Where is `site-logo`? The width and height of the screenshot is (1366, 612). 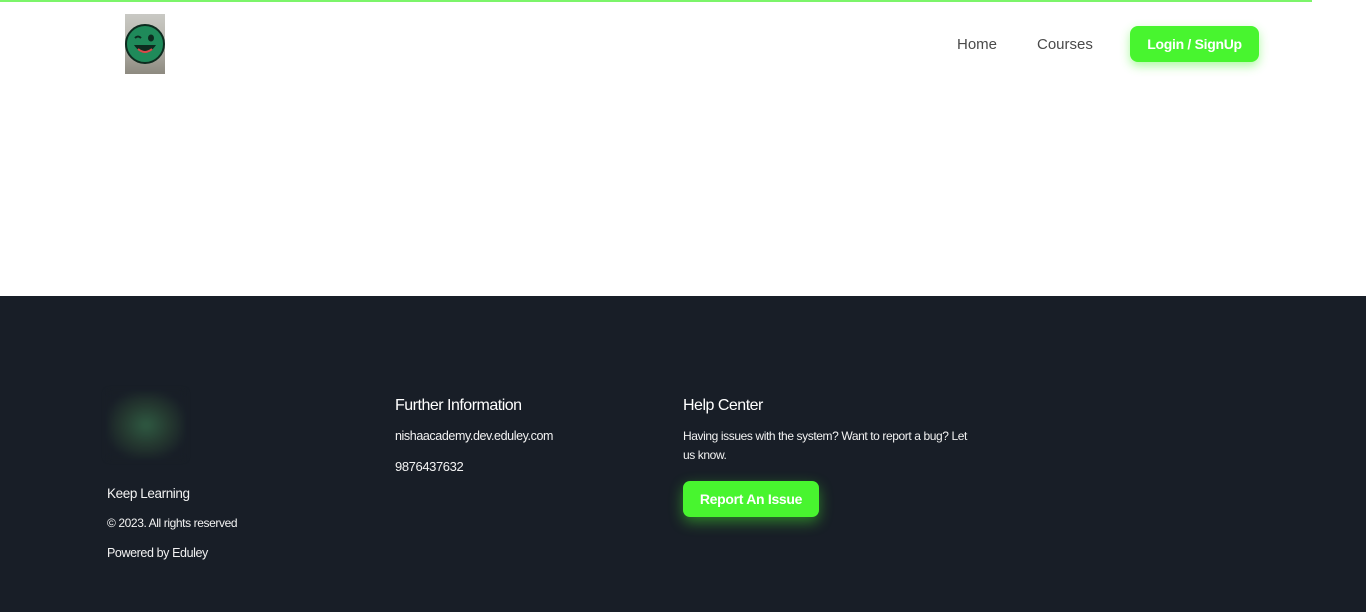
site-logo is located at coordinates (145, 44).